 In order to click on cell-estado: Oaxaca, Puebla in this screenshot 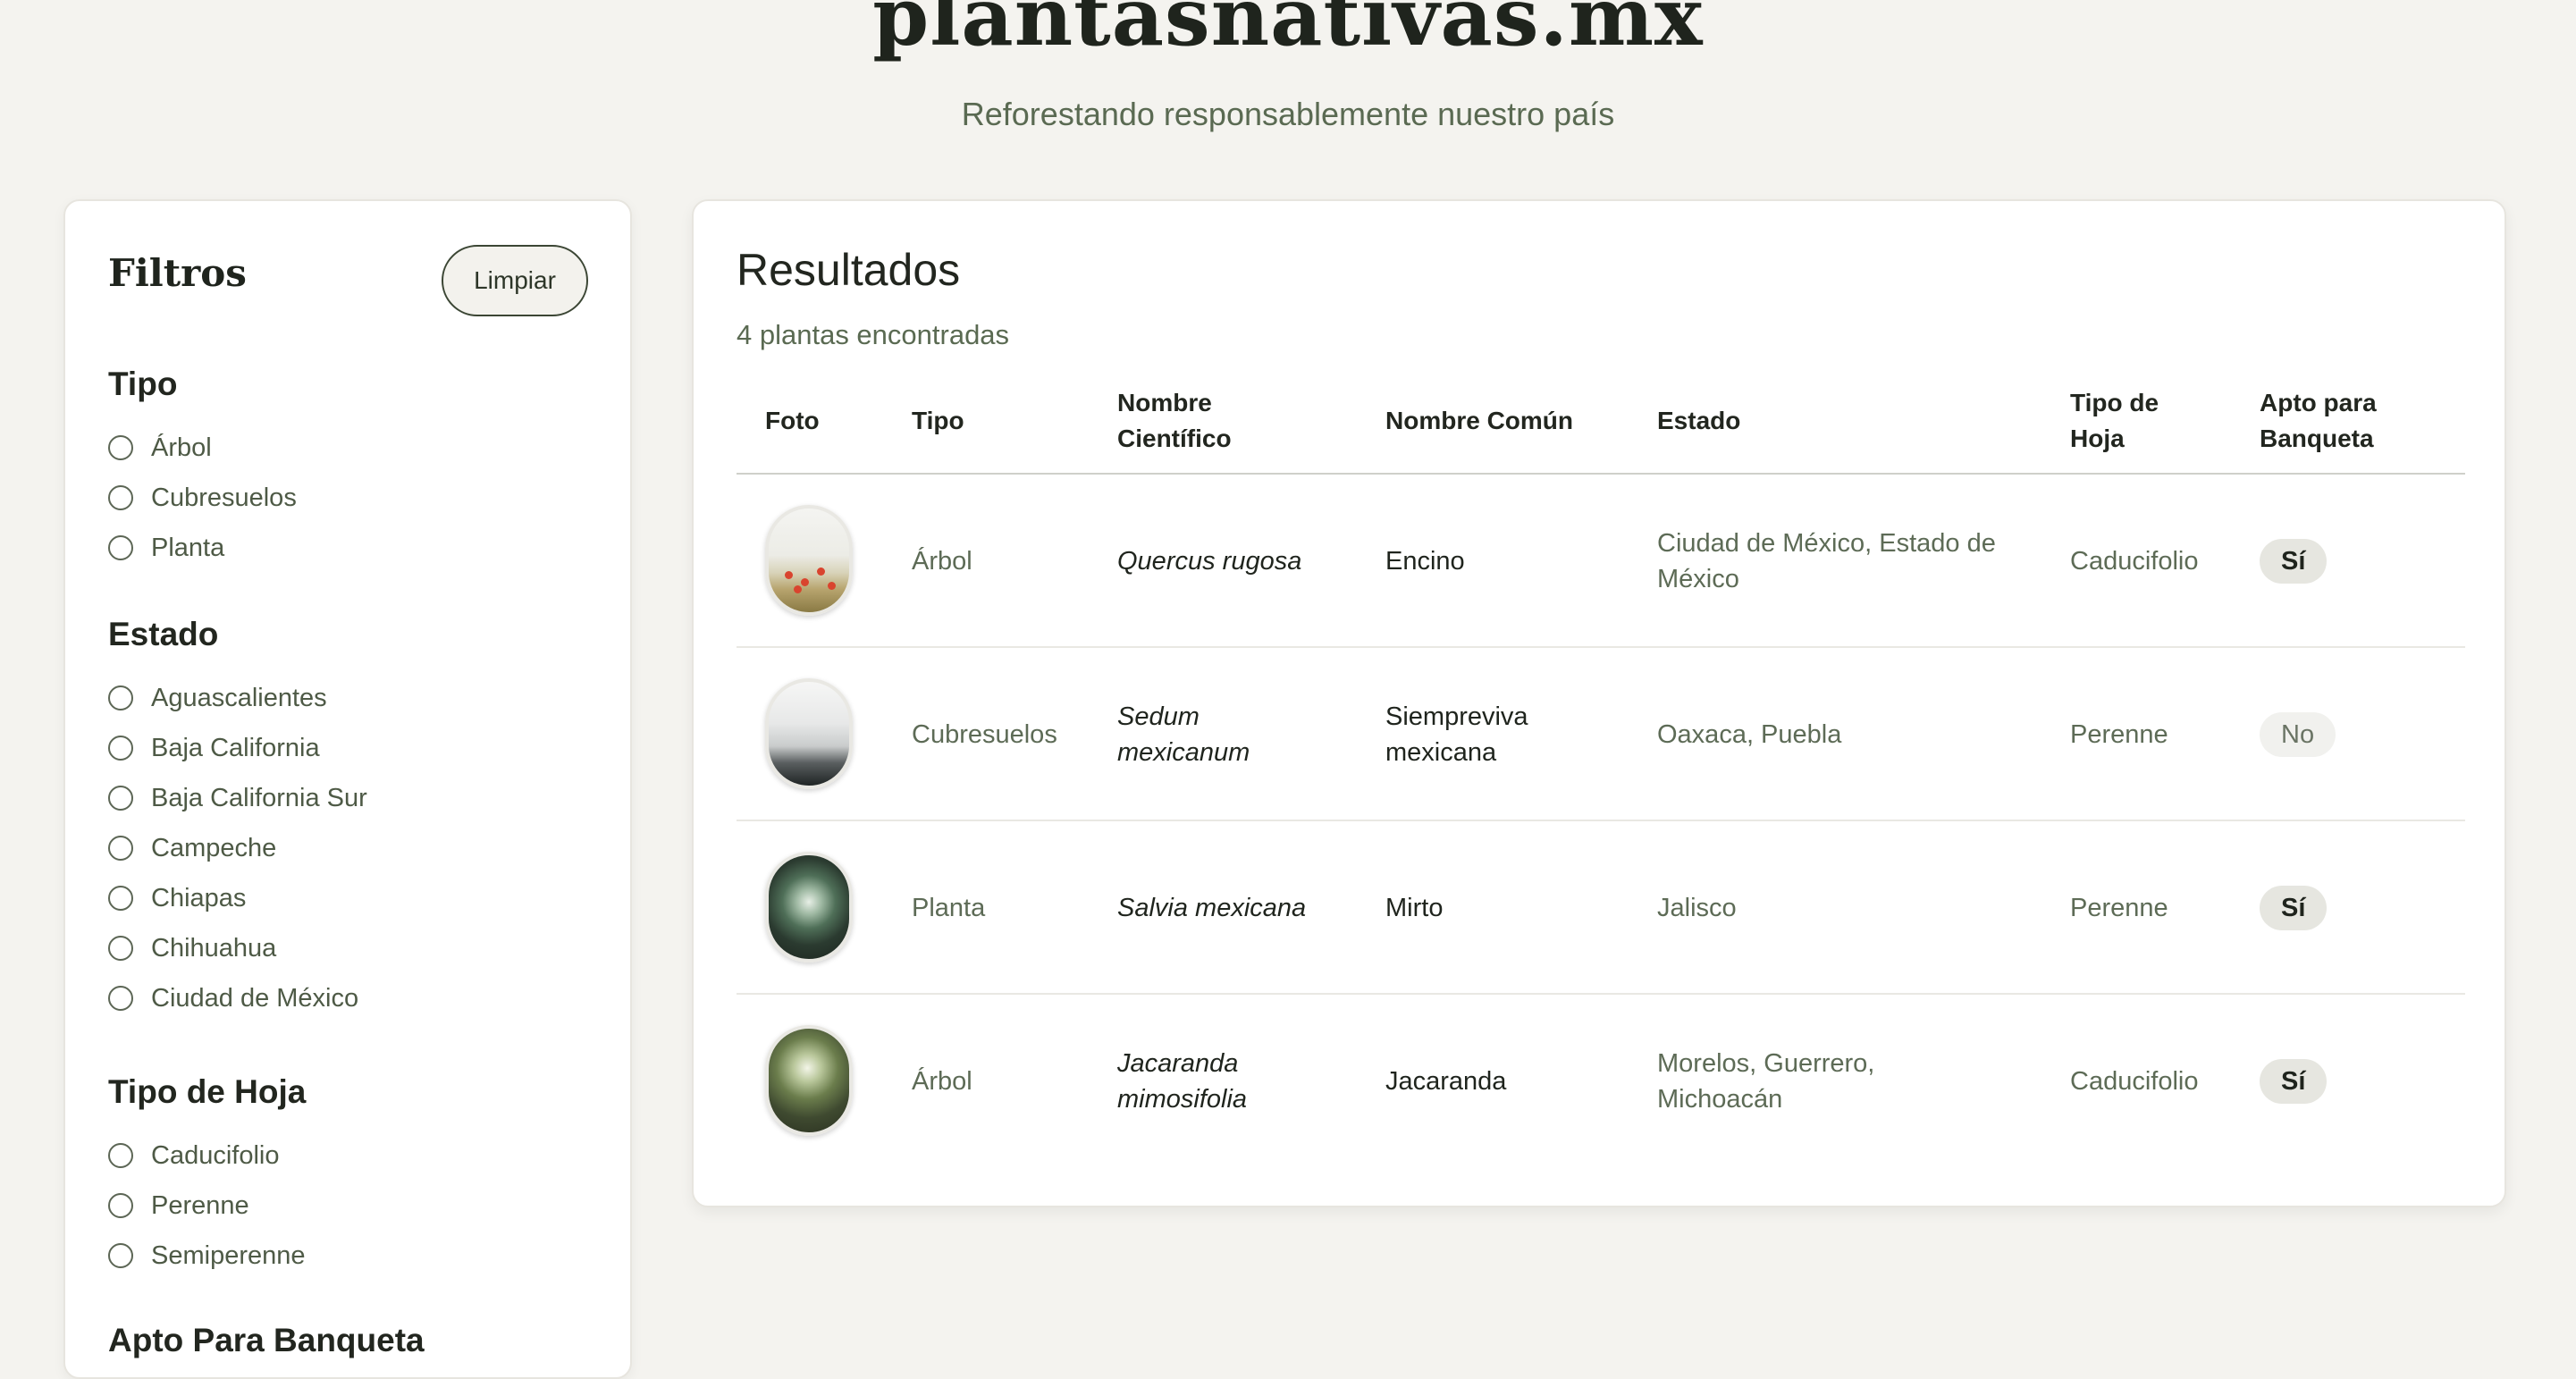, I will do `click(1750, 735)`.